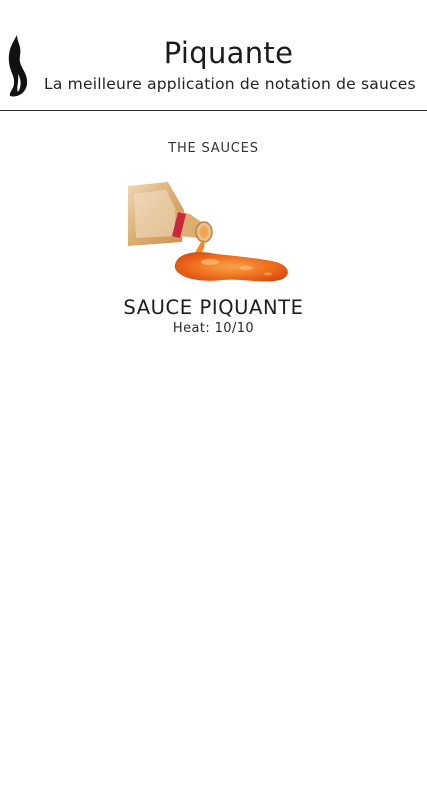  What do you see at coordinates (207, 232) in the screenshot?
I see `hot-sauce-bottle-image` at bounding box center [207, 232].